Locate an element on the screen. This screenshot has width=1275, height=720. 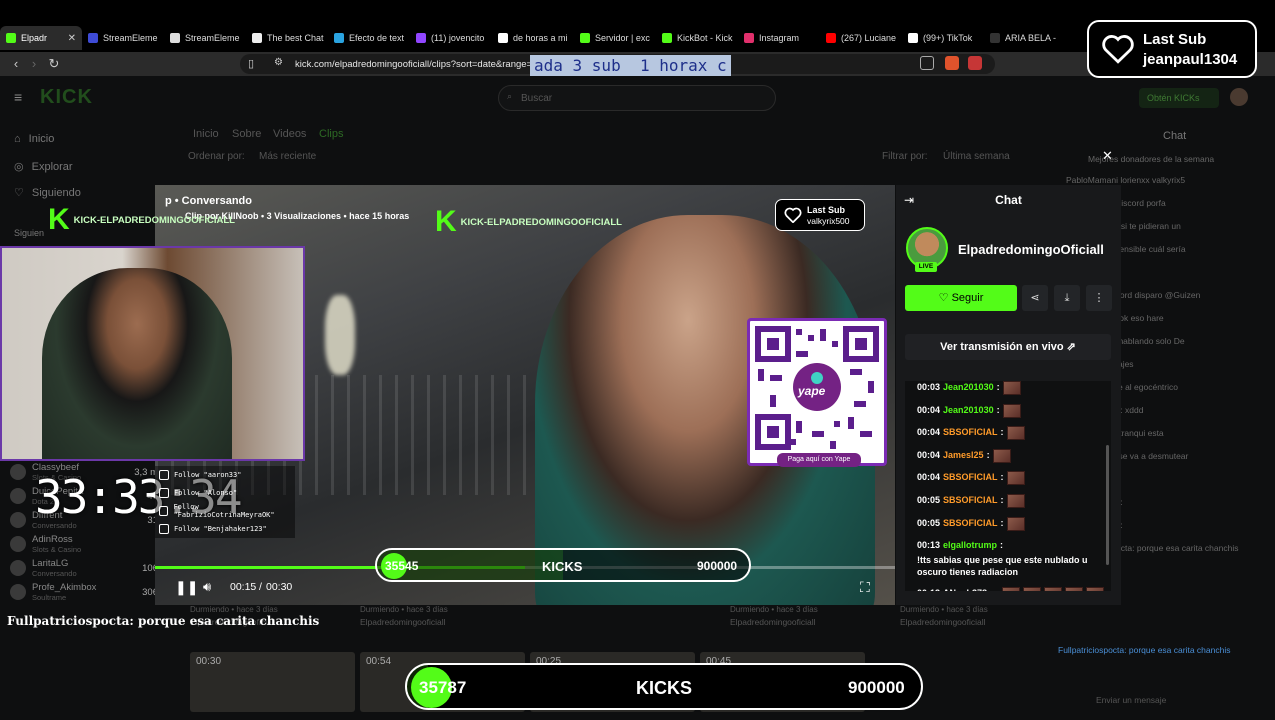
chat-message: 00:04 Jean201030: is located at coordinates (1014, 410).